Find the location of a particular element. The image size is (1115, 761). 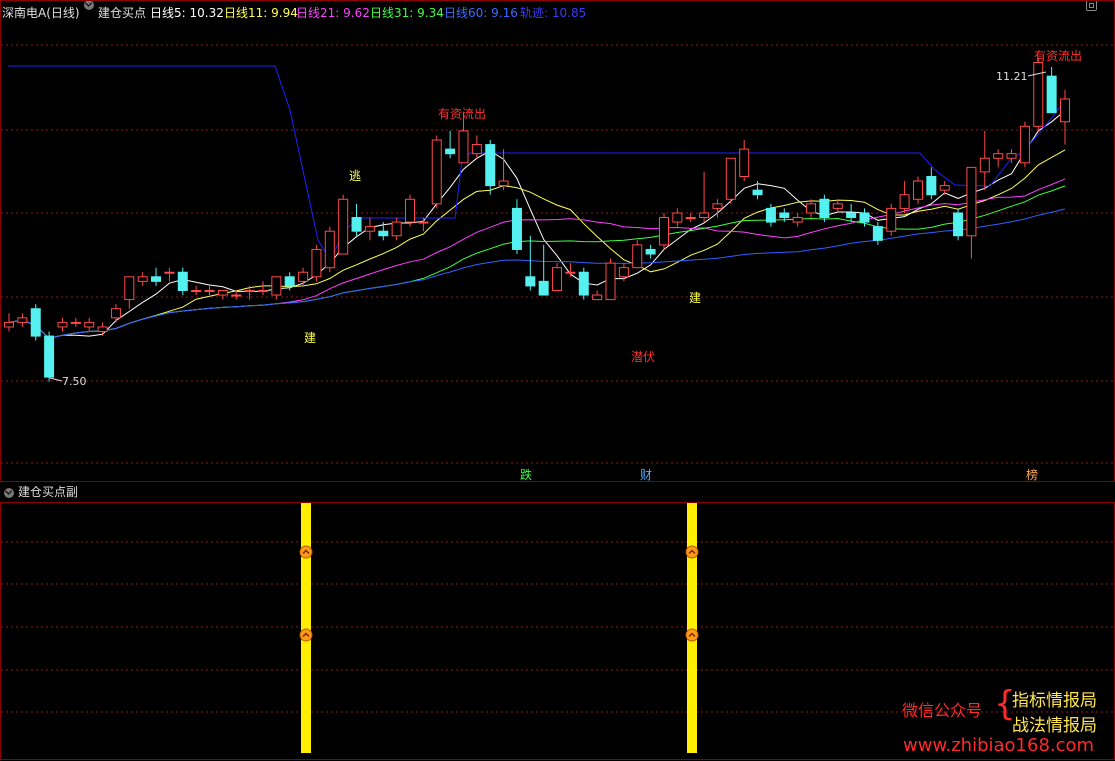

sub-collapse-icon is located at coordinates (9, 492).